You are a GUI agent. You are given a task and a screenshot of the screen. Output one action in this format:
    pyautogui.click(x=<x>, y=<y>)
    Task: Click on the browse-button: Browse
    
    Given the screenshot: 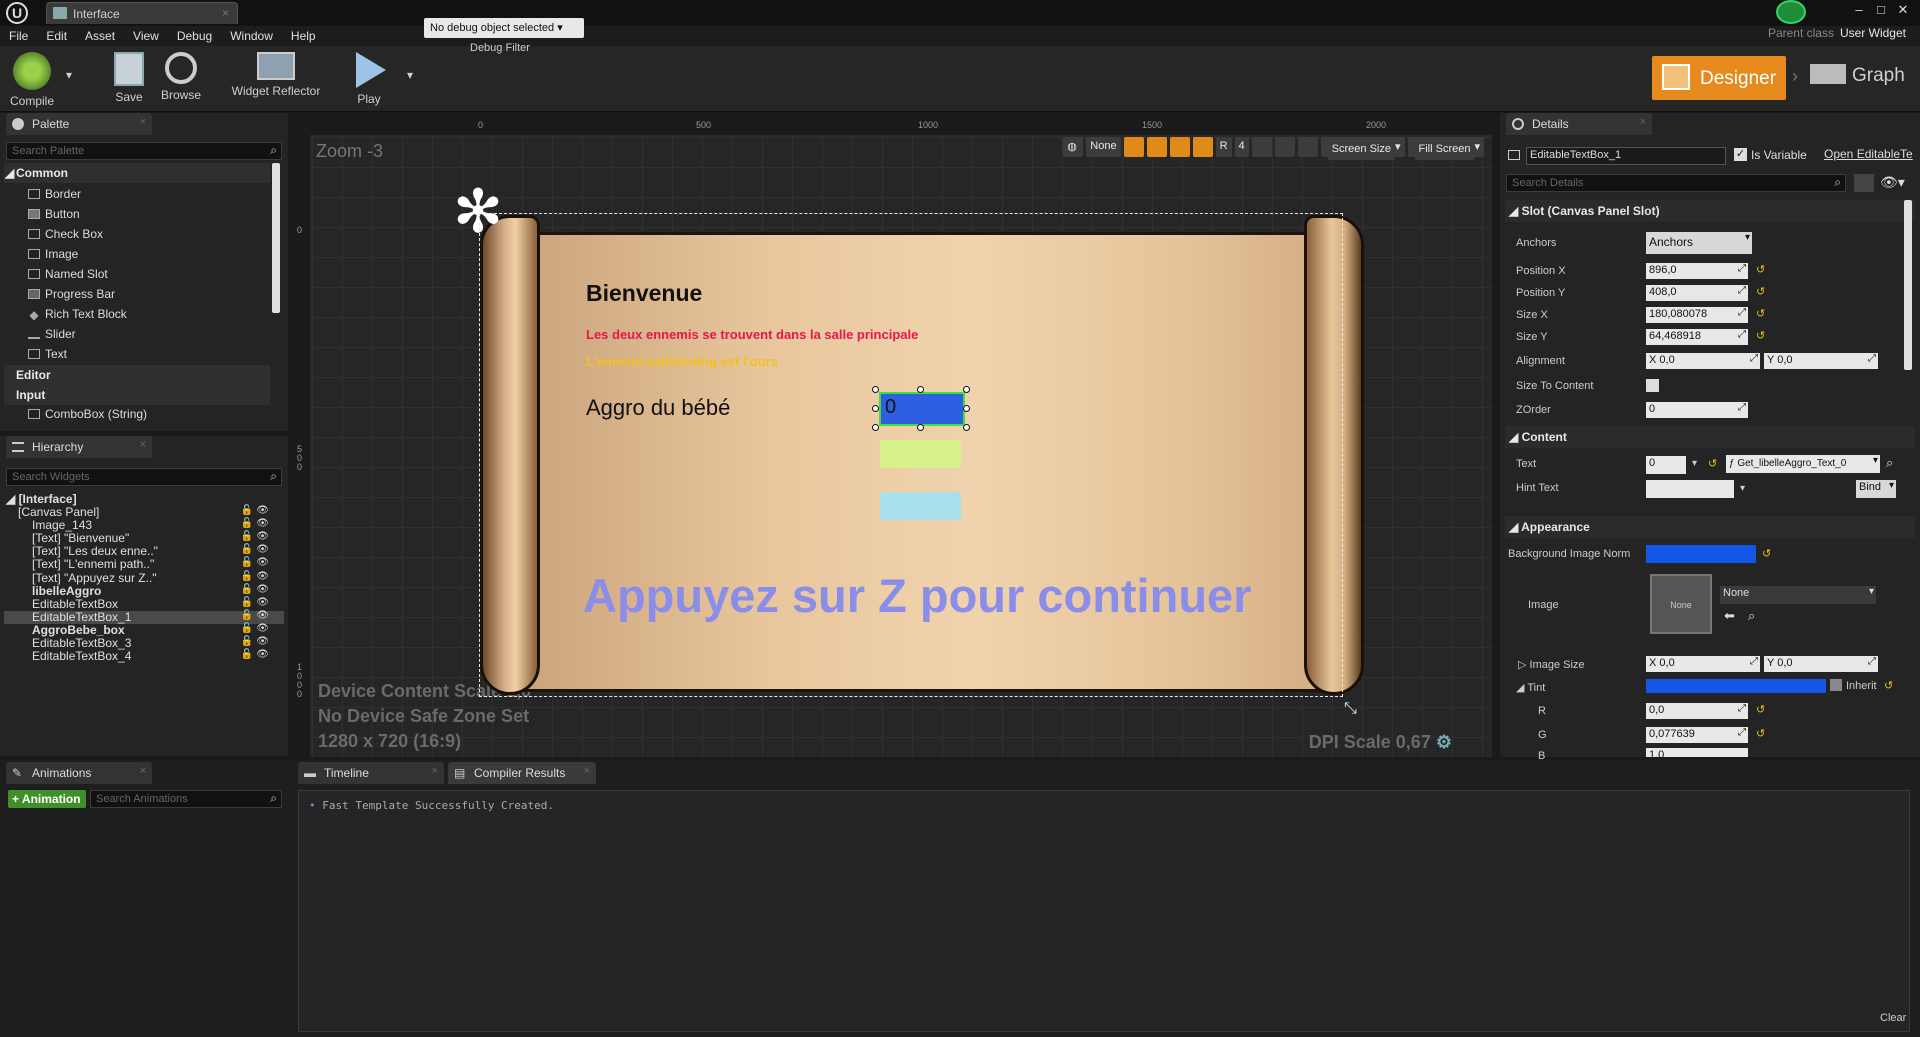 What is the action you would take?
    pyautogui.click(x=181, y=79)
    